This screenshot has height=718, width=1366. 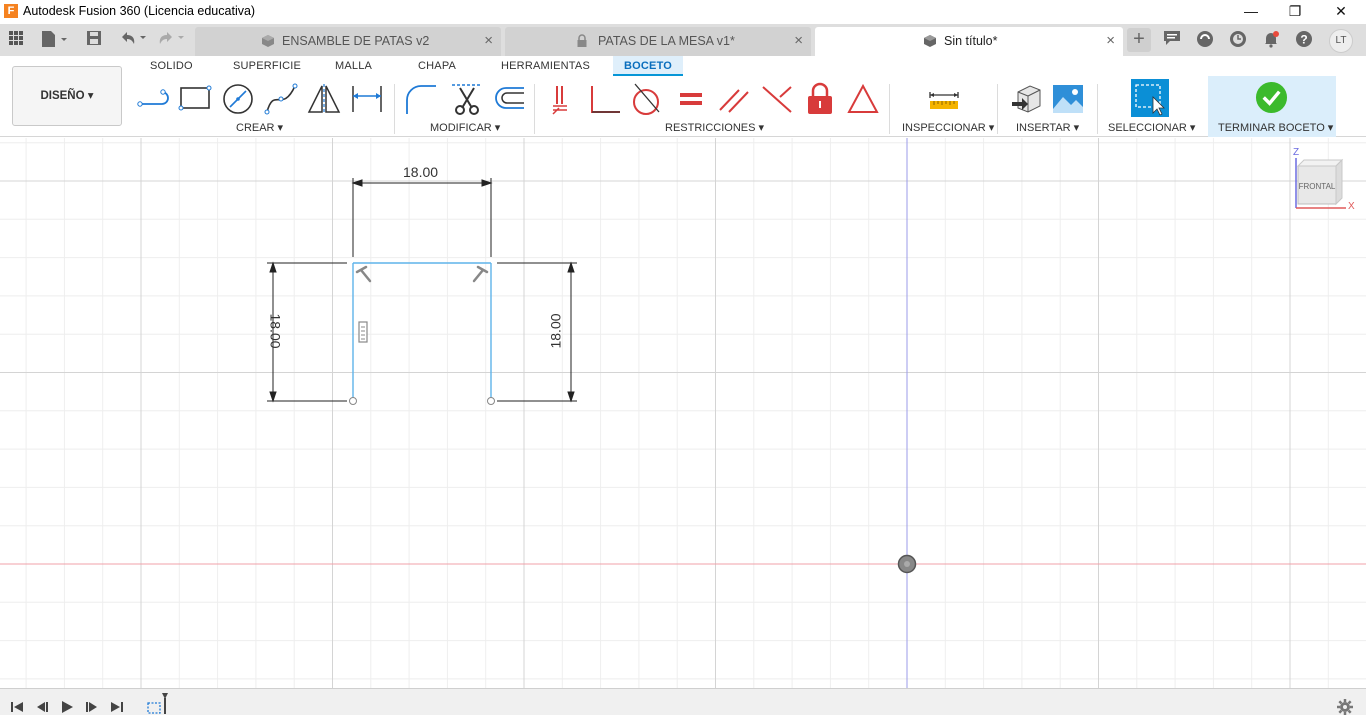 What do you see at coordinates (16, 40) in the screenshot?
I see `app-grid-icon` at bounding box center [16, 40].